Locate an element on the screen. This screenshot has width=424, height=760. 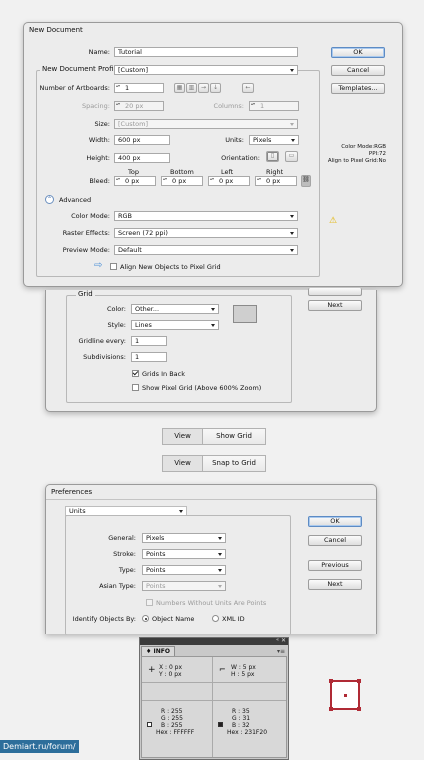
fill-g: G : 255 is located at coordinates (172, 718).